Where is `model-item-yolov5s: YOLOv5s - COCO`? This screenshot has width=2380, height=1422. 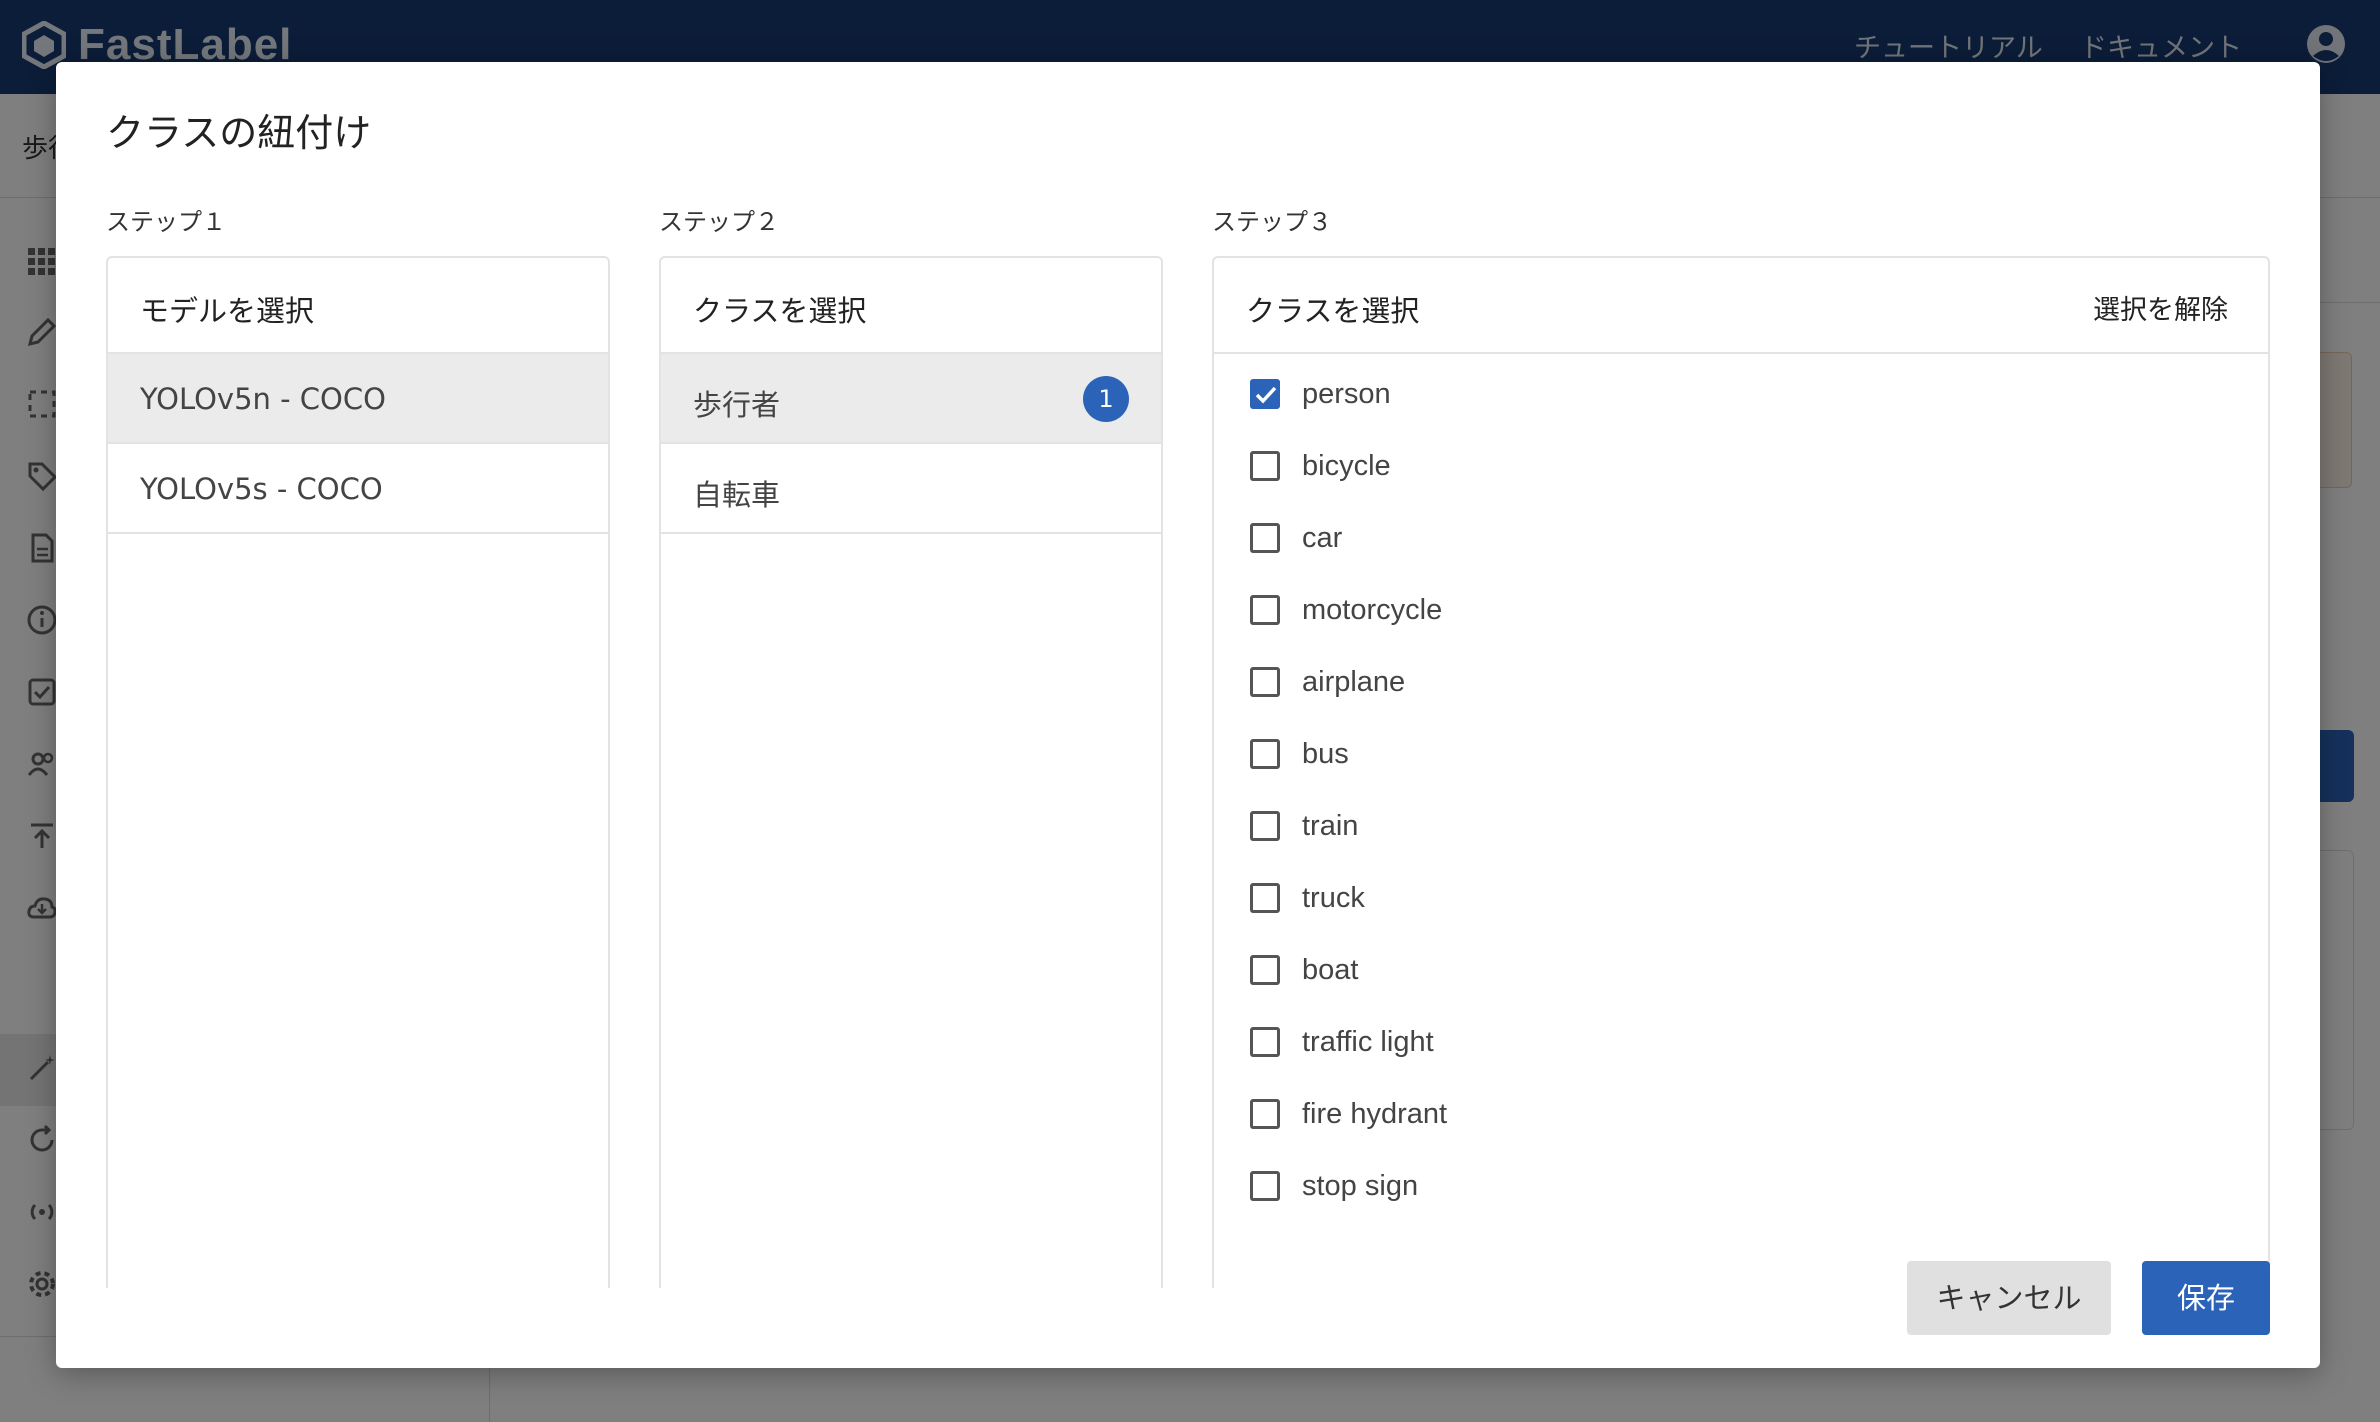 model-item-yolov5s: YOLOv5s - COCO is located at coordinates (358, 489).